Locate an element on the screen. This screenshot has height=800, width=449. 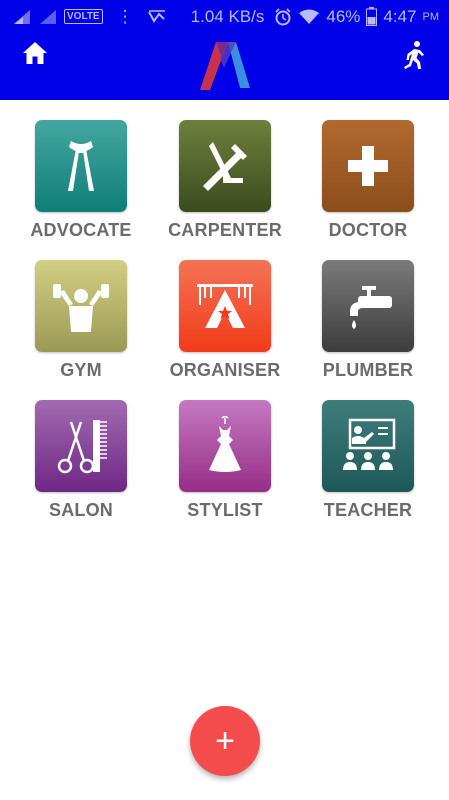
doctor-tile is located at coordinates (368, 166).